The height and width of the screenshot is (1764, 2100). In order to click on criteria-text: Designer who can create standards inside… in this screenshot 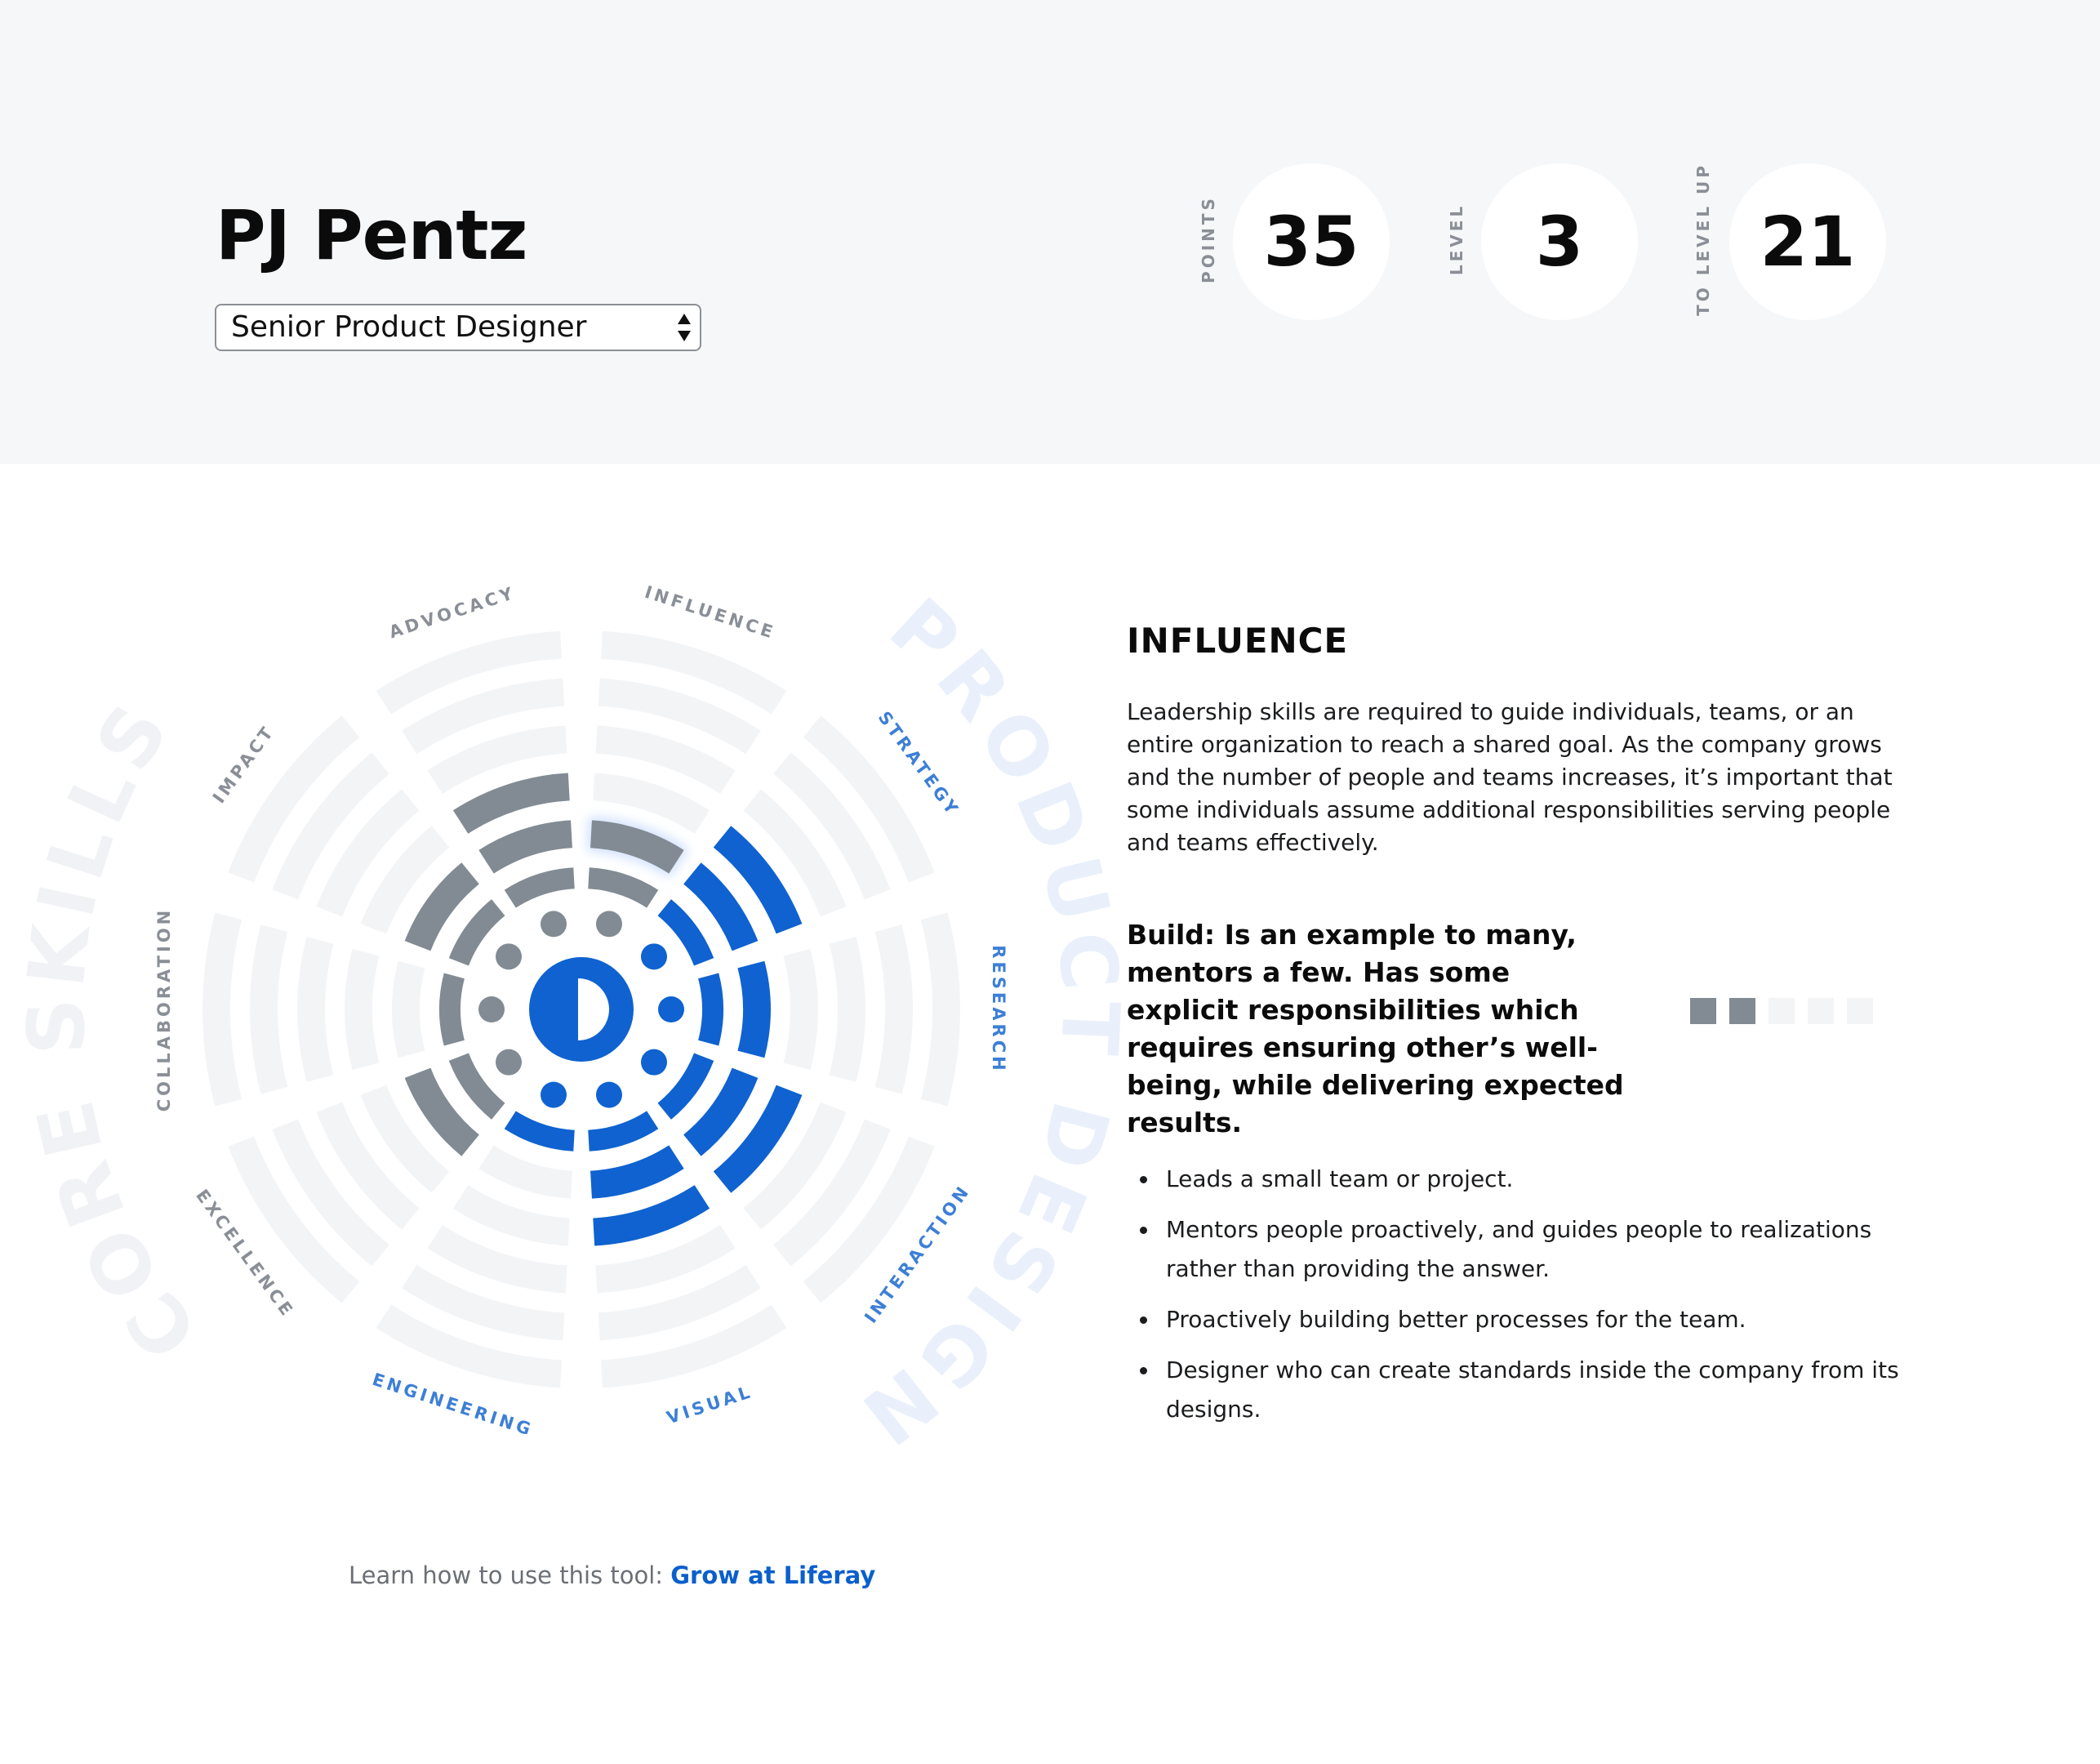, I will do `click(1532, 1389)`.